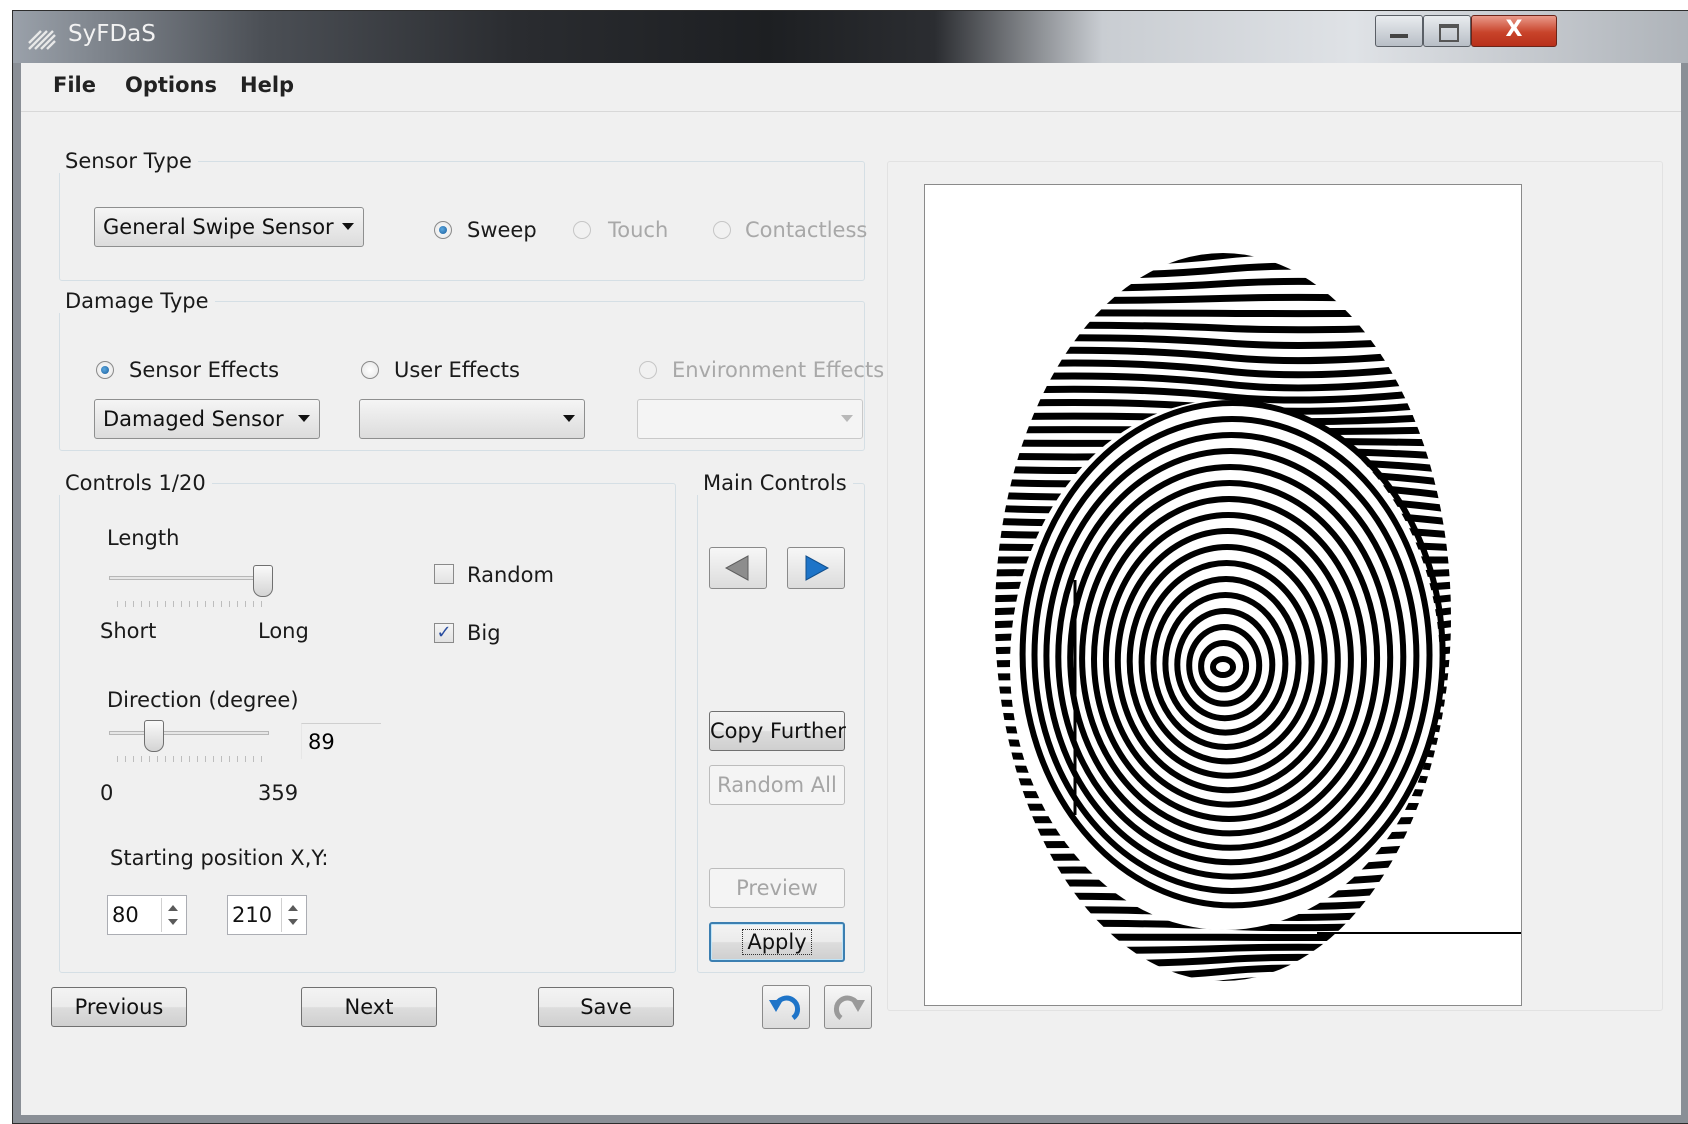 The width and height of the screenshot is (1688, 1124). What do you see at coordinates (189, 733) in the screenshot?
I see `direction-slider-track` at bounding box center [189, 733].